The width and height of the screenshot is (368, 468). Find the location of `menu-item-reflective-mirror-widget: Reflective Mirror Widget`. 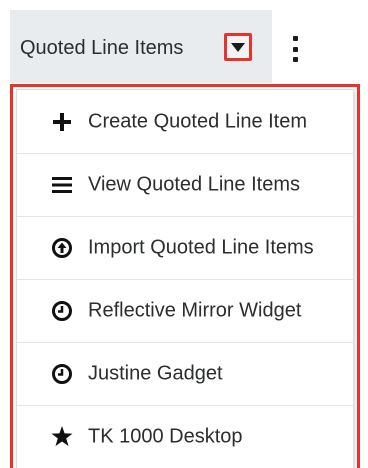

menu-item-reflective-mirror-widget: Reflective Mirror Widget is located at coordinates (185, 311).